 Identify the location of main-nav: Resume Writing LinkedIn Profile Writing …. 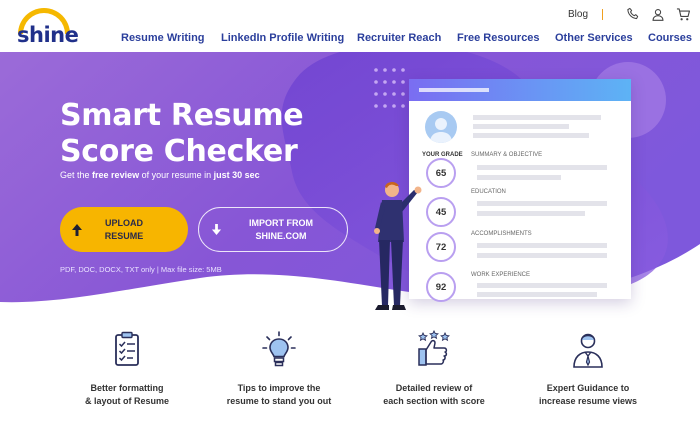
(350, 40).